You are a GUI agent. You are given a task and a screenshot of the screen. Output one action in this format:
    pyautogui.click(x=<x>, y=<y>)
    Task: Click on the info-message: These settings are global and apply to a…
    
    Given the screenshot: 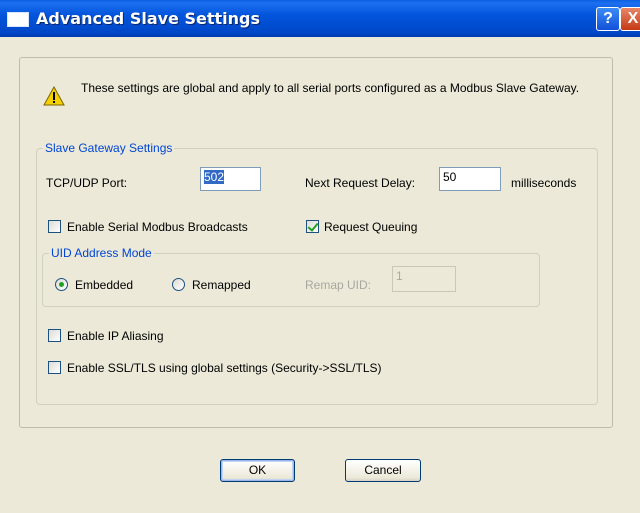 What is the action you would take?
    pyautogui.click(x=330, y=88)
    